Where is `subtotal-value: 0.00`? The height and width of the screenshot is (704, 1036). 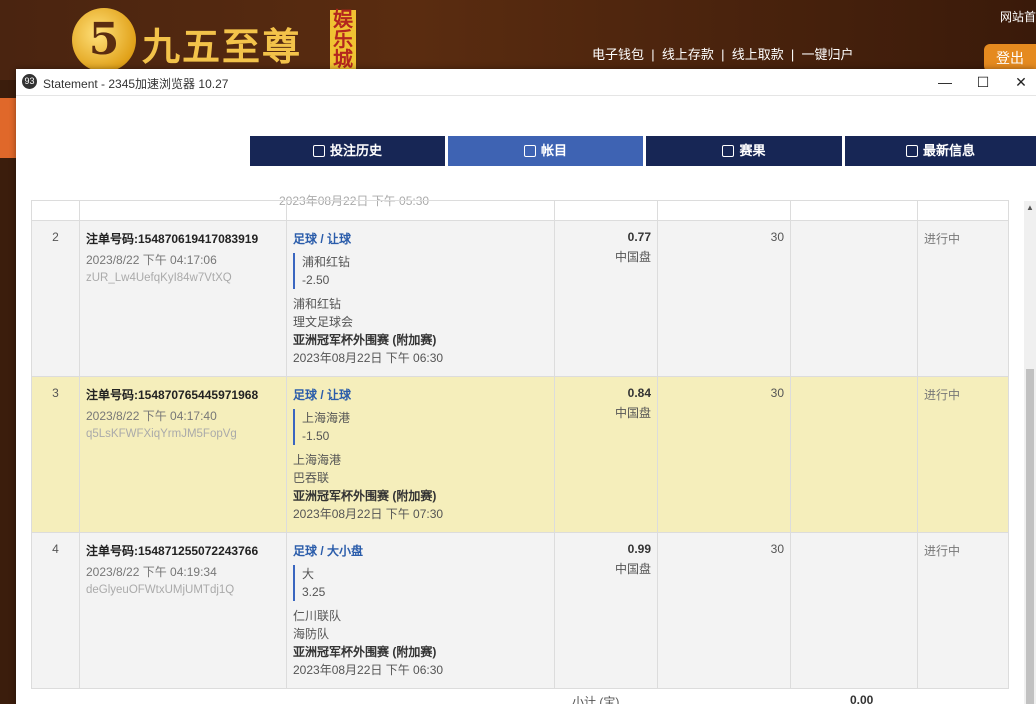
subtotal-value: 0.00 is located at coordinates (862, 698).